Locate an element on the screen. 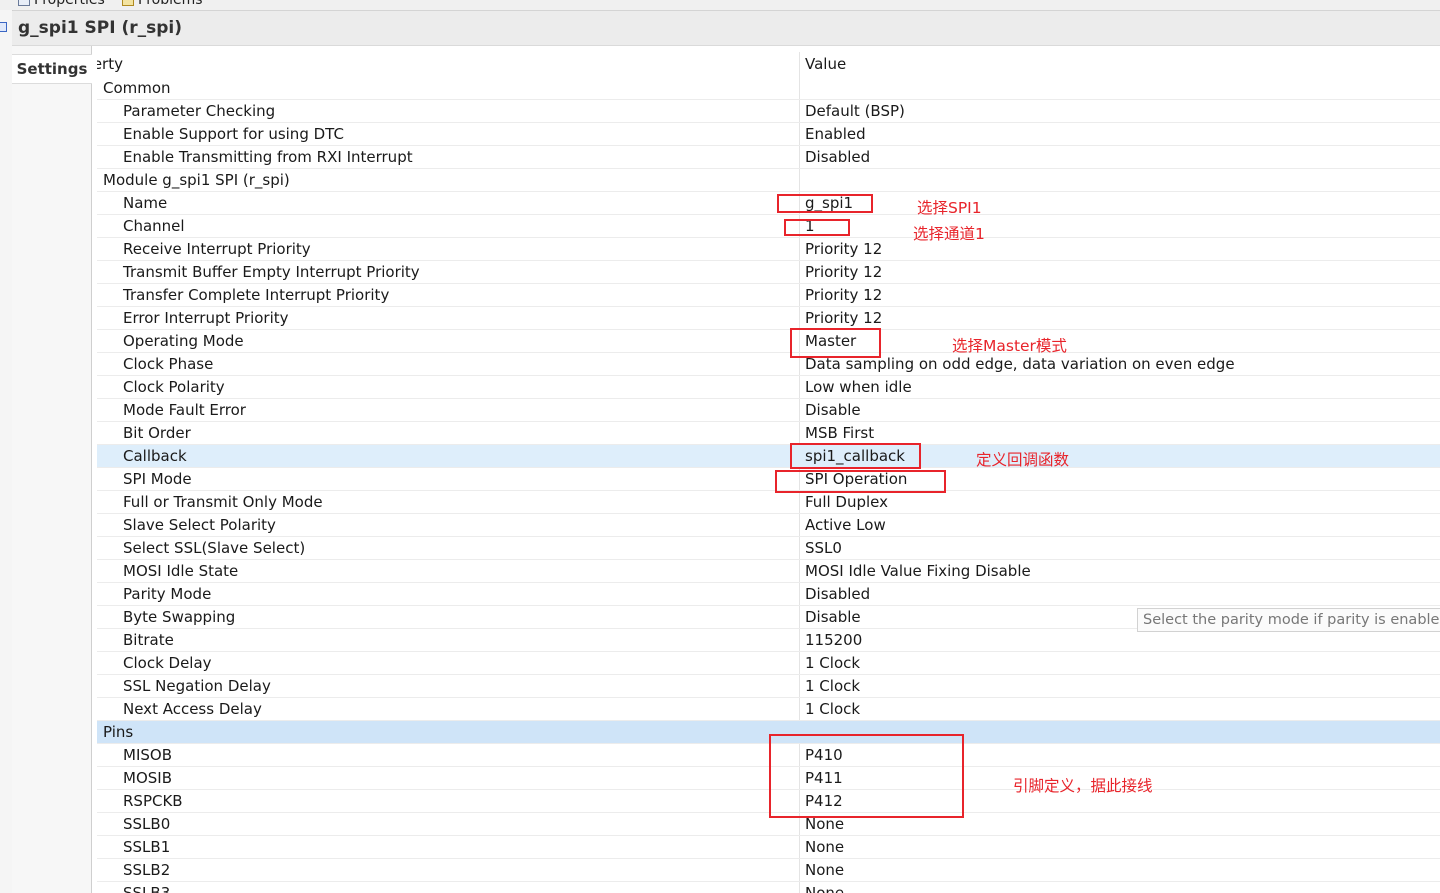  tab-problems: Problems is located at coordinates (162, 4).